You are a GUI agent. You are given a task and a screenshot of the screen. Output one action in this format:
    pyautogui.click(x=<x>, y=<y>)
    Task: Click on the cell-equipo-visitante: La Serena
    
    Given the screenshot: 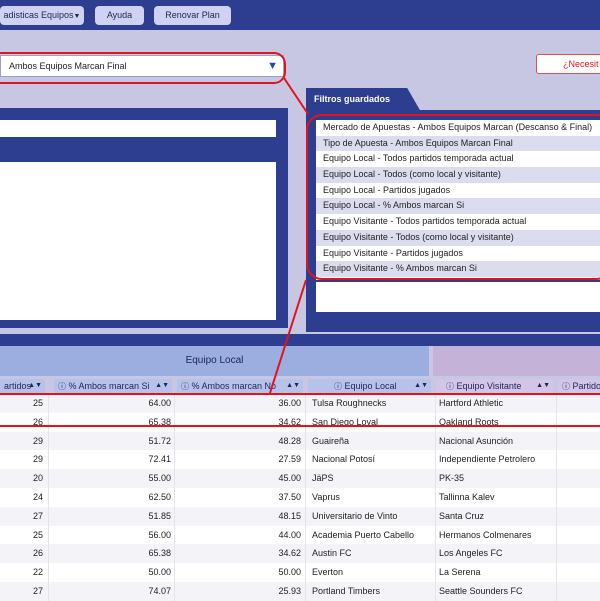 What is the action you would take?
    pyautogui.click(x=460, y=572)
    